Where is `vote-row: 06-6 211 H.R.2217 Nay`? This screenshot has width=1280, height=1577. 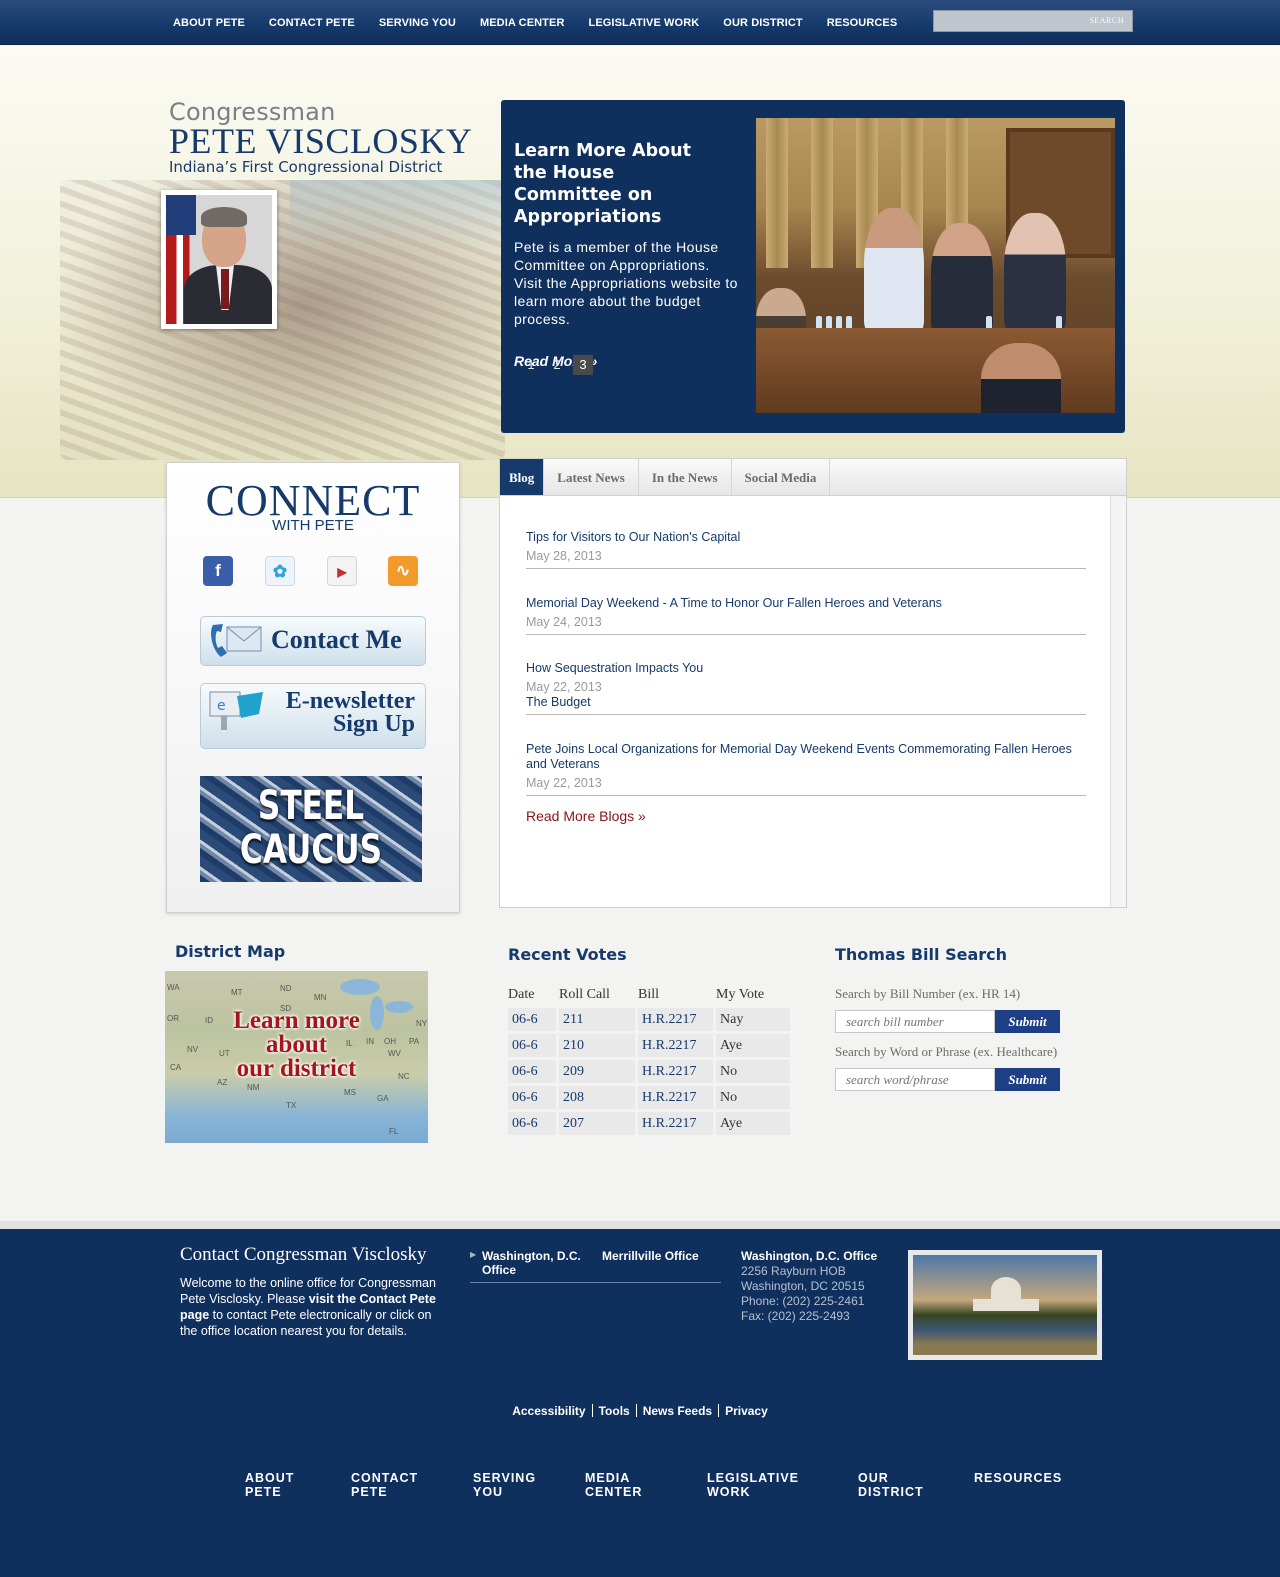
vote-row: 06-6 211 H.R.2217 Nay is located at coordinates (649, 1019).